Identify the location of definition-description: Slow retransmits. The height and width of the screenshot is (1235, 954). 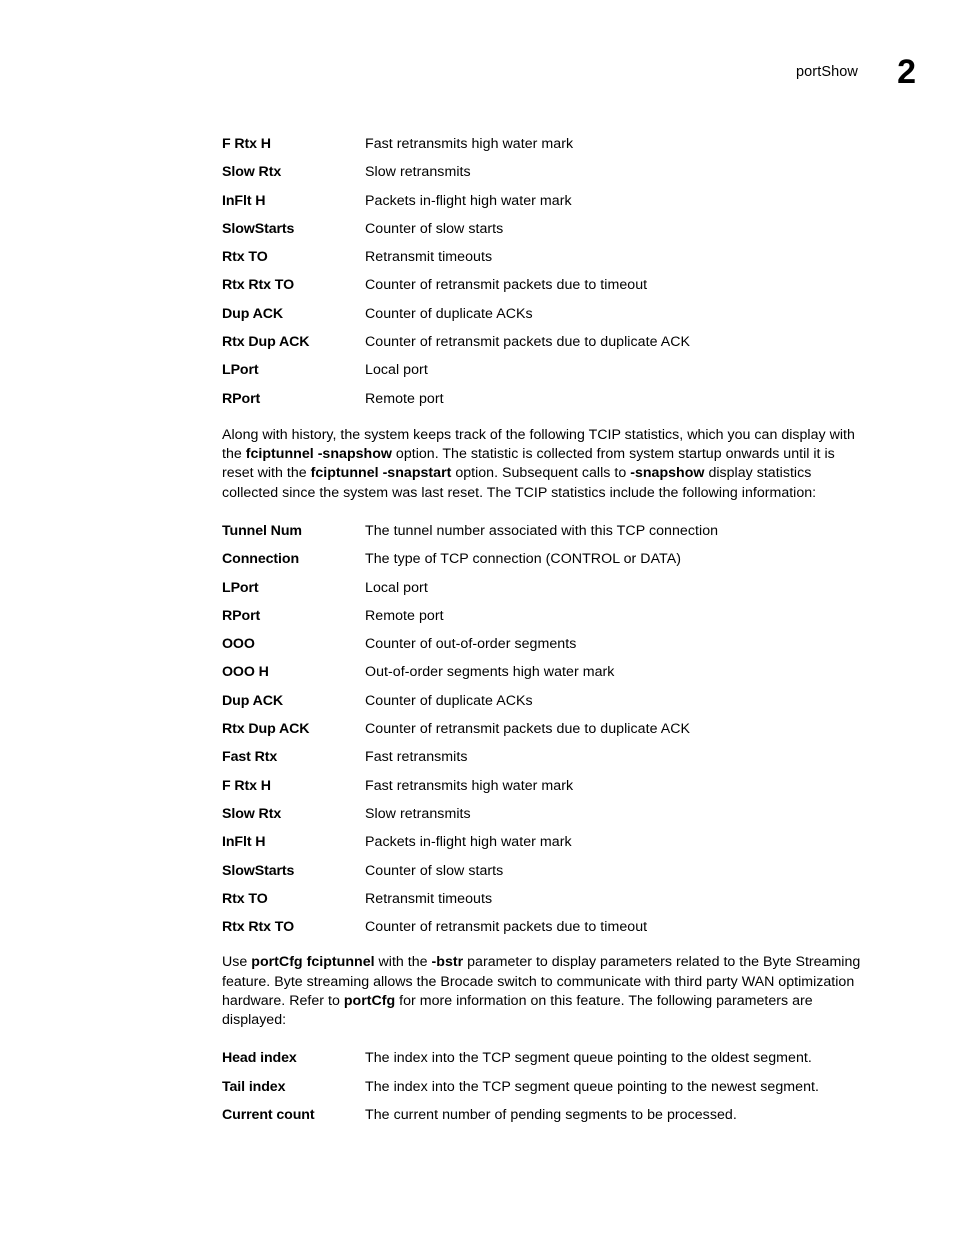
(418, 813).